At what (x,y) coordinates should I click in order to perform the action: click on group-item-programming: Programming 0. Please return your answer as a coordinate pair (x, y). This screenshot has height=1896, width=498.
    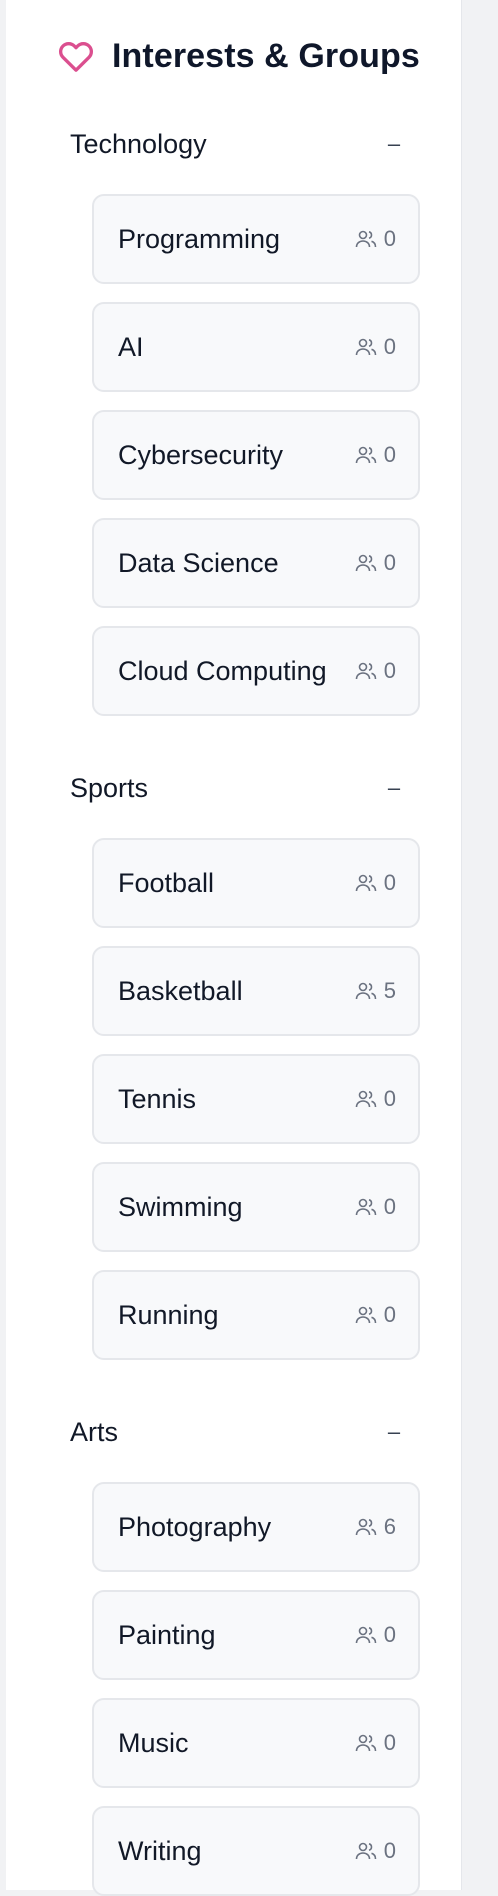
    Looking at the image, I should click on (256, 239).